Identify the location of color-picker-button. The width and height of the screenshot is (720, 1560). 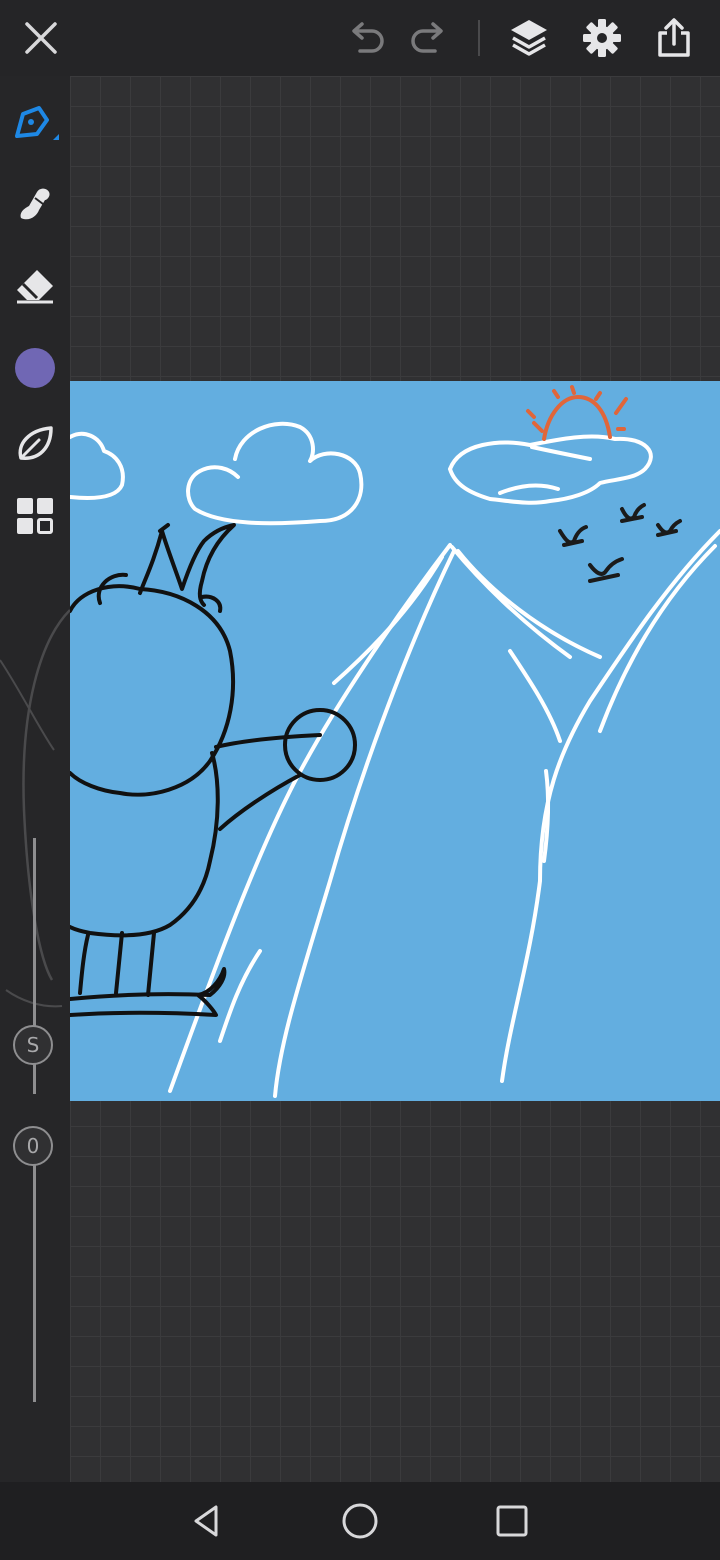
(35, 368).